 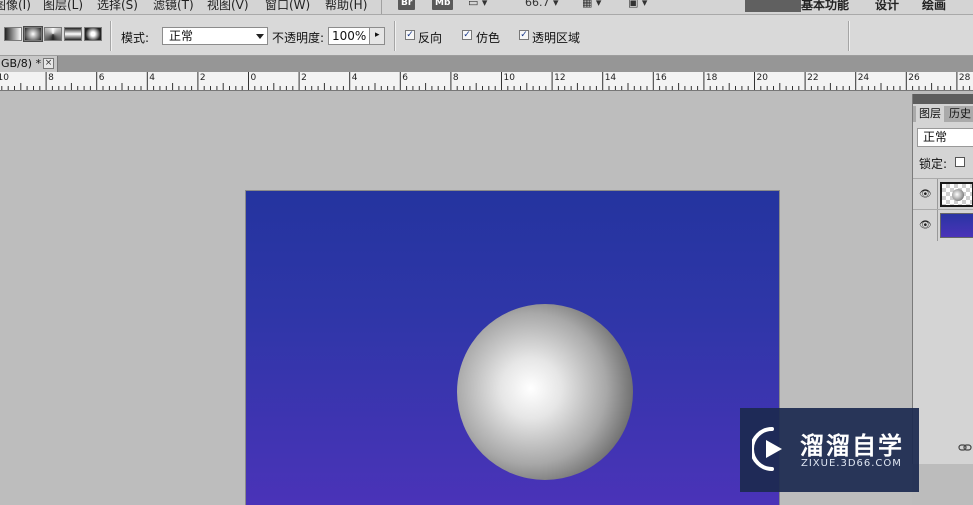 What do you see at coordinates (762, 78) in the screenshot?
I see `ruler-label: 20` at bounding box center [762, 78].